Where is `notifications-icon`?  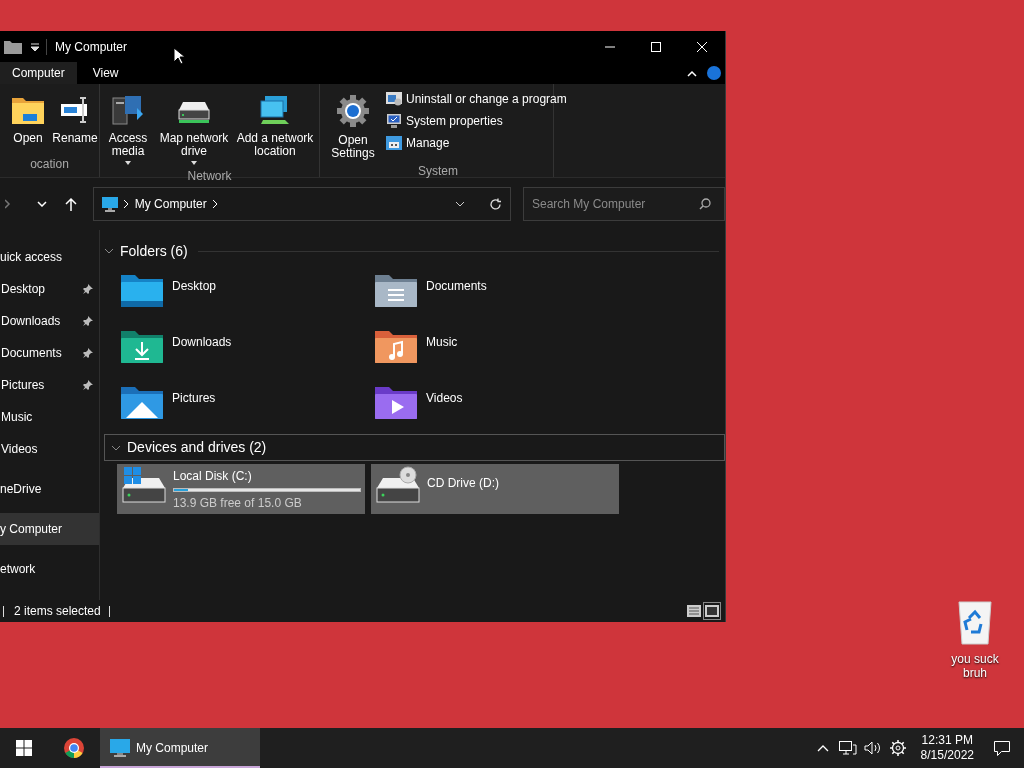
notifications-icon is located at coordinates (1002, 748).